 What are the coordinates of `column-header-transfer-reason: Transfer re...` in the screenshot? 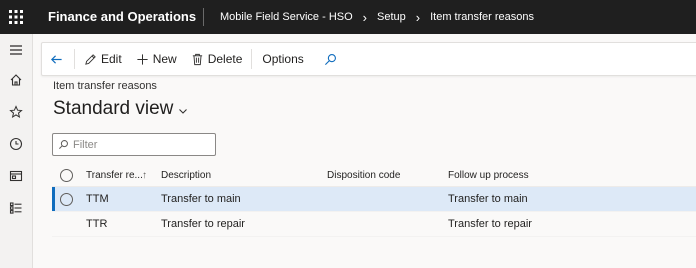 It's located at (114, 175).